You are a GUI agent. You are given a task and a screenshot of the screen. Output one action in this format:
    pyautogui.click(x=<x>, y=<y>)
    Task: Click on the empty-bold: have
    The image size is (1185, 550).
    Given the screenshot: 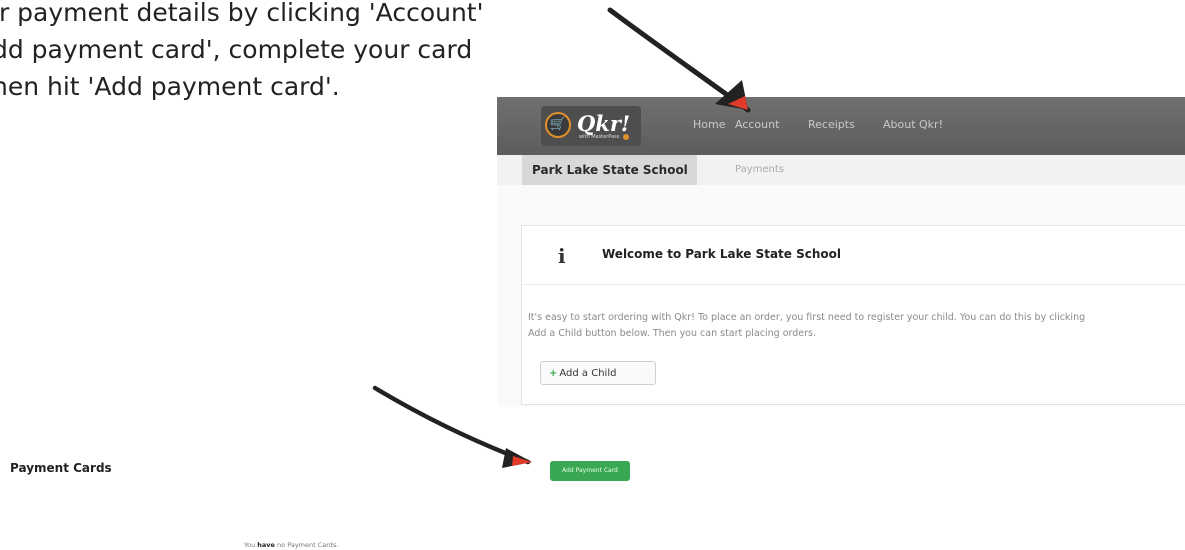 What is the action you would take?
    pyautogui.click(x=266, y=545)
    